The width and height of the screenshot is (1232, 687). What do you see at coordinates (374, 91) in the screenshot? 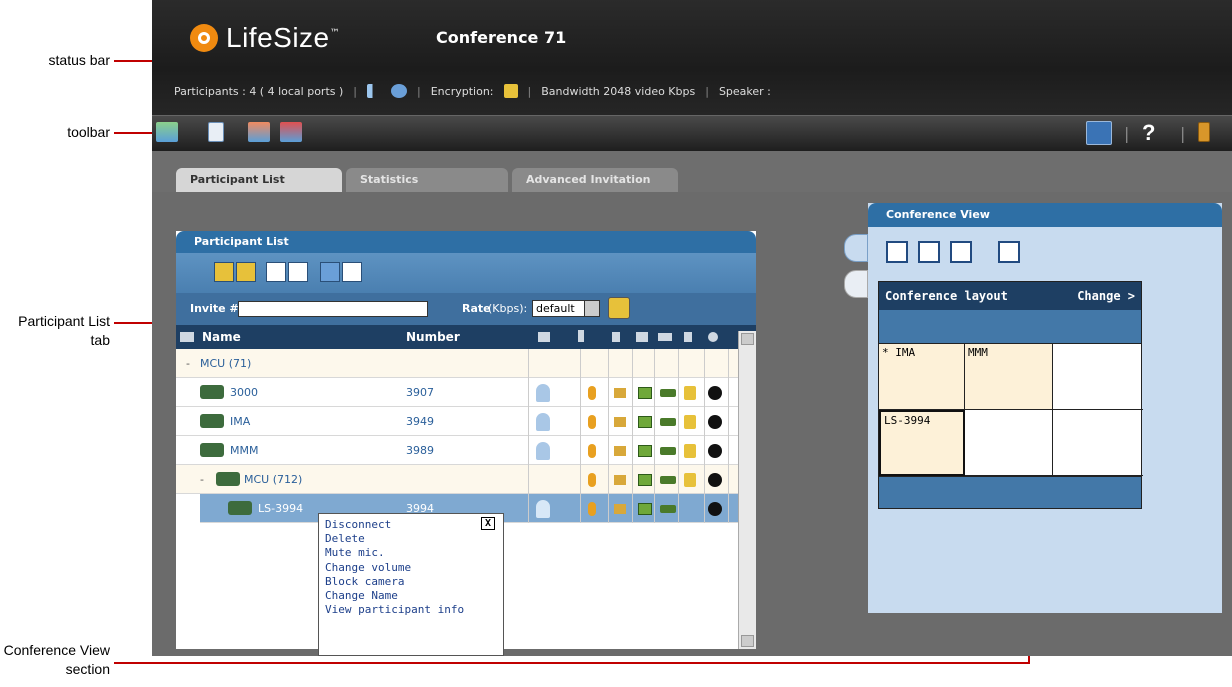
I see `speaker-icon` at bounding box center [374, 91].